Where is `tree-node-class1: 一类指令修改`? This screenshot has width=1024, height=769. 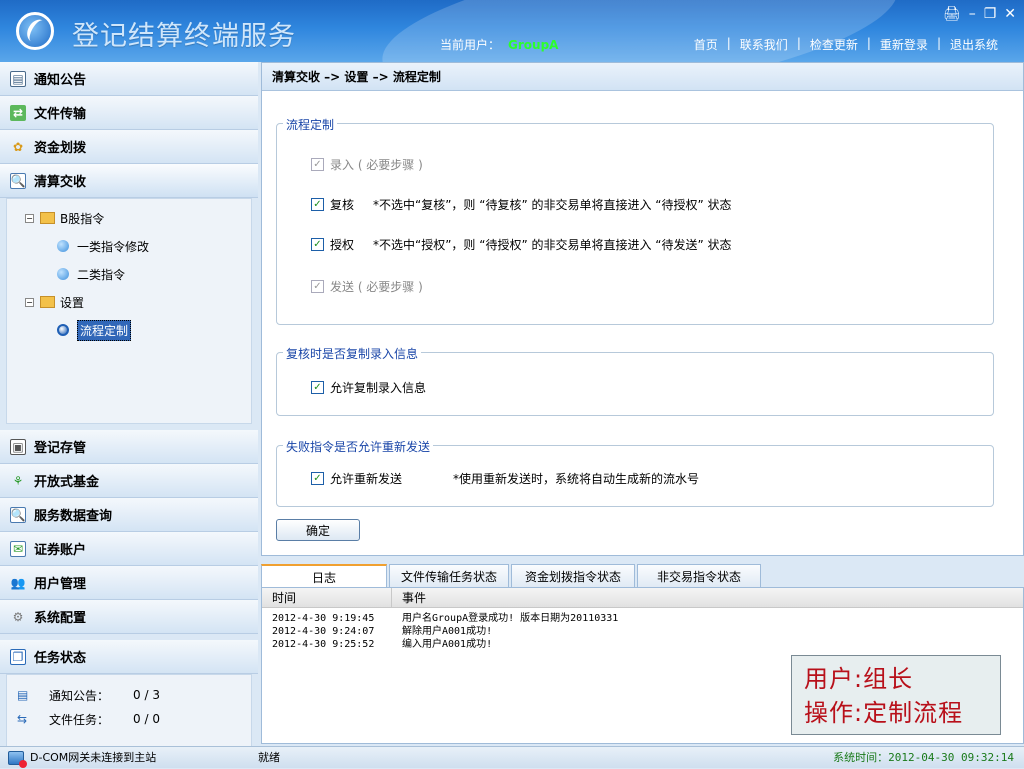
tree-node-class1: 一类指令修改 is located at coordinates (138, 246).